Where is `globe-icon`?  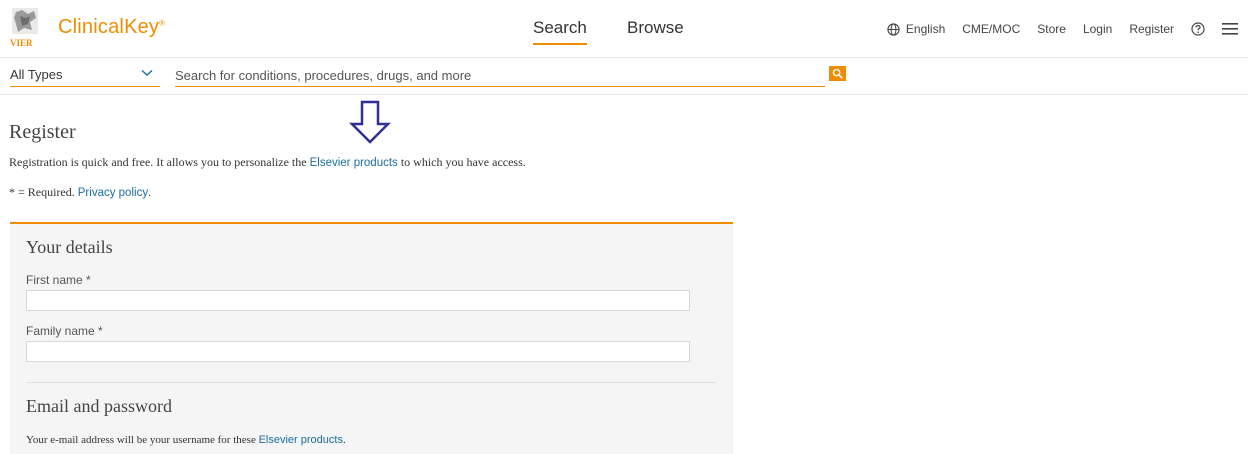 globe-icon is located at coordinates (893, 29).